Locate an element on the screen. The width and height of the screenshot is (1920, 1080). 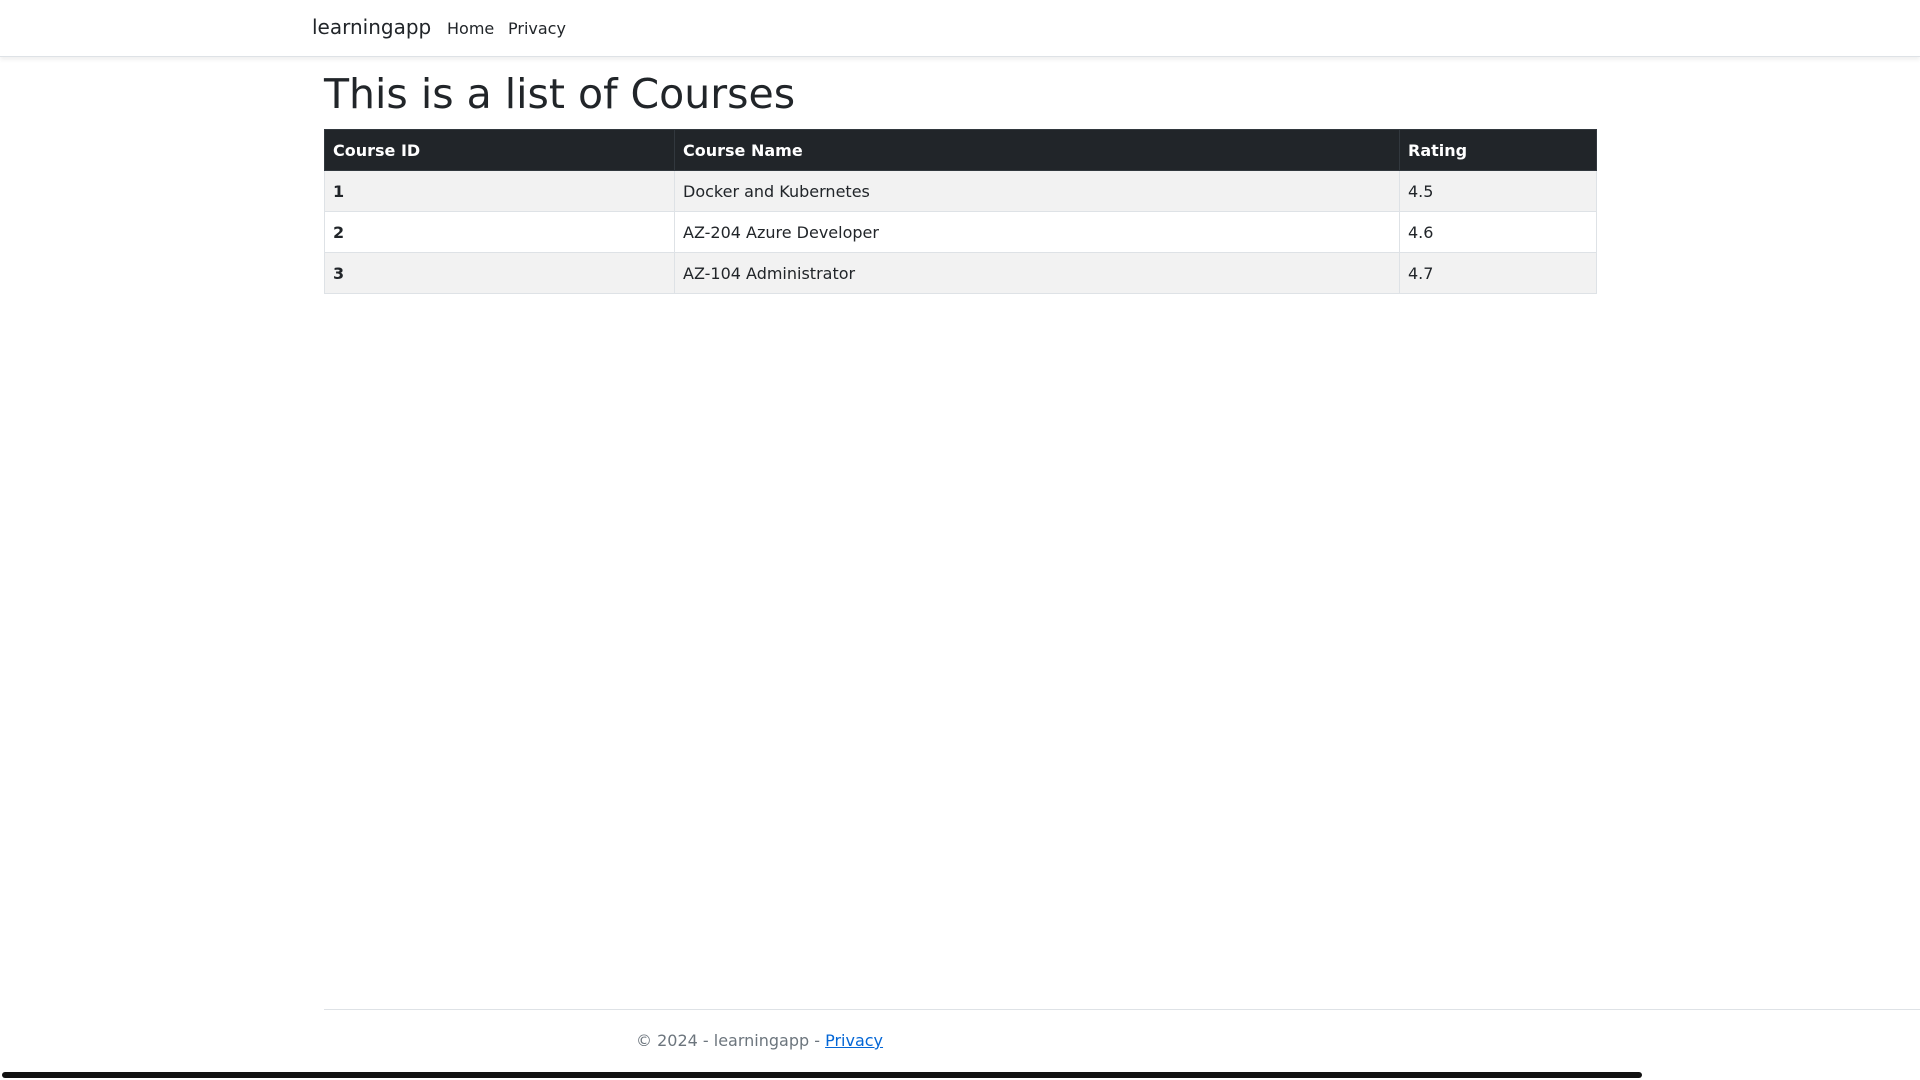
table-row: 1 Docker and Kubernetes 4.5 is located at coordinates (960, 191).